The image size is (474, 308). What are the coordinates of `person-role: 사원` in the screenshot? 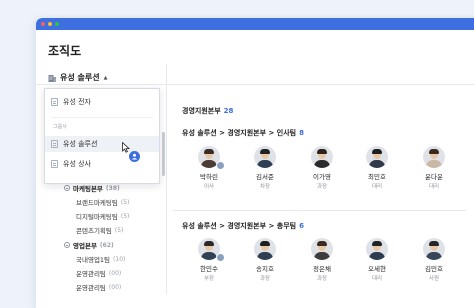 It's located at (434, 279).